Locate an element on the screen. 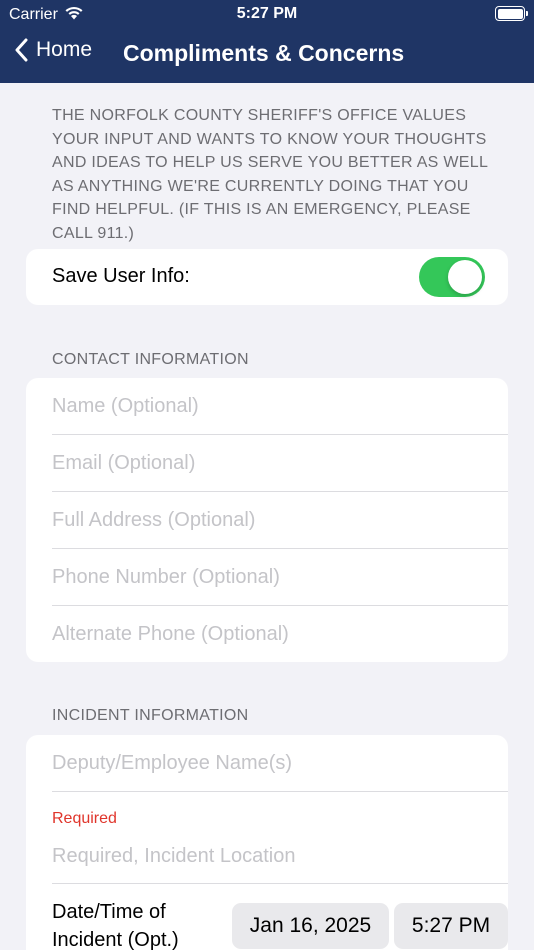  chevron-left-icon is located at coordinates (21, 50).